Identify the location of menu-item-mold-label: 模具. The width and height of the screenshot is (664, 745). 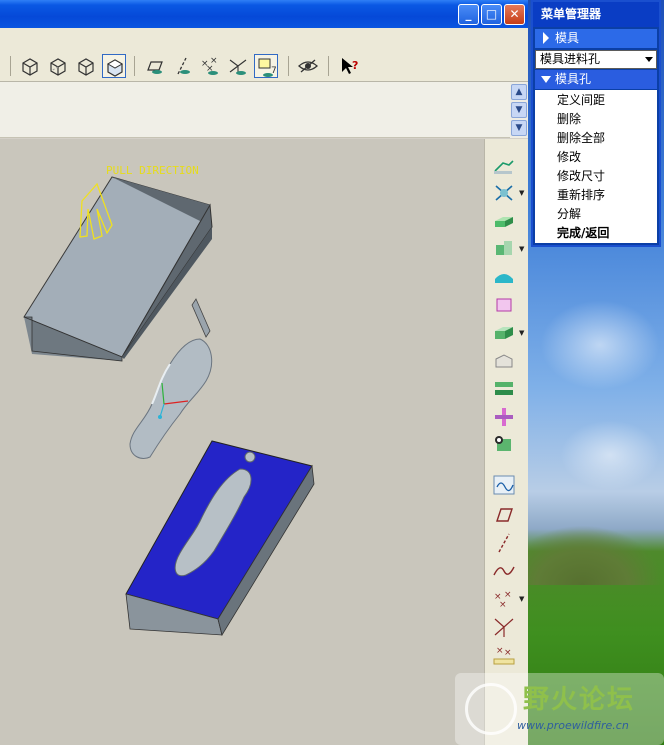
(567, 38).